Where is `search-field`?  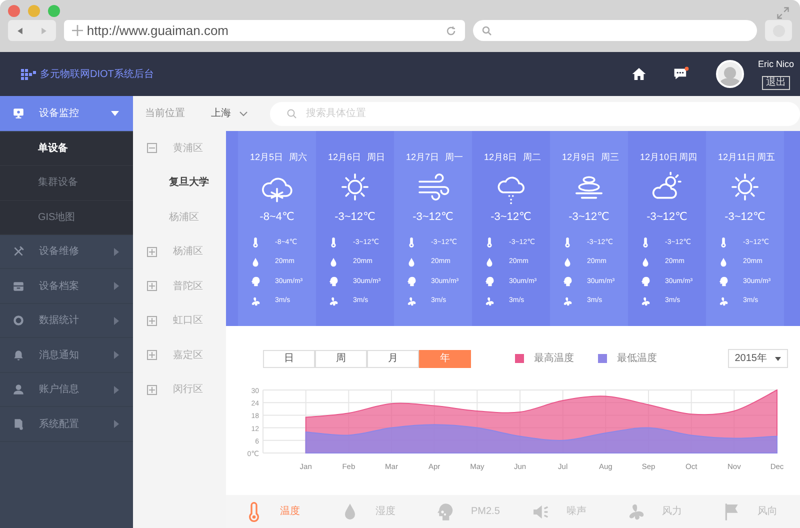
search-field is located at coordinates (615, 30).